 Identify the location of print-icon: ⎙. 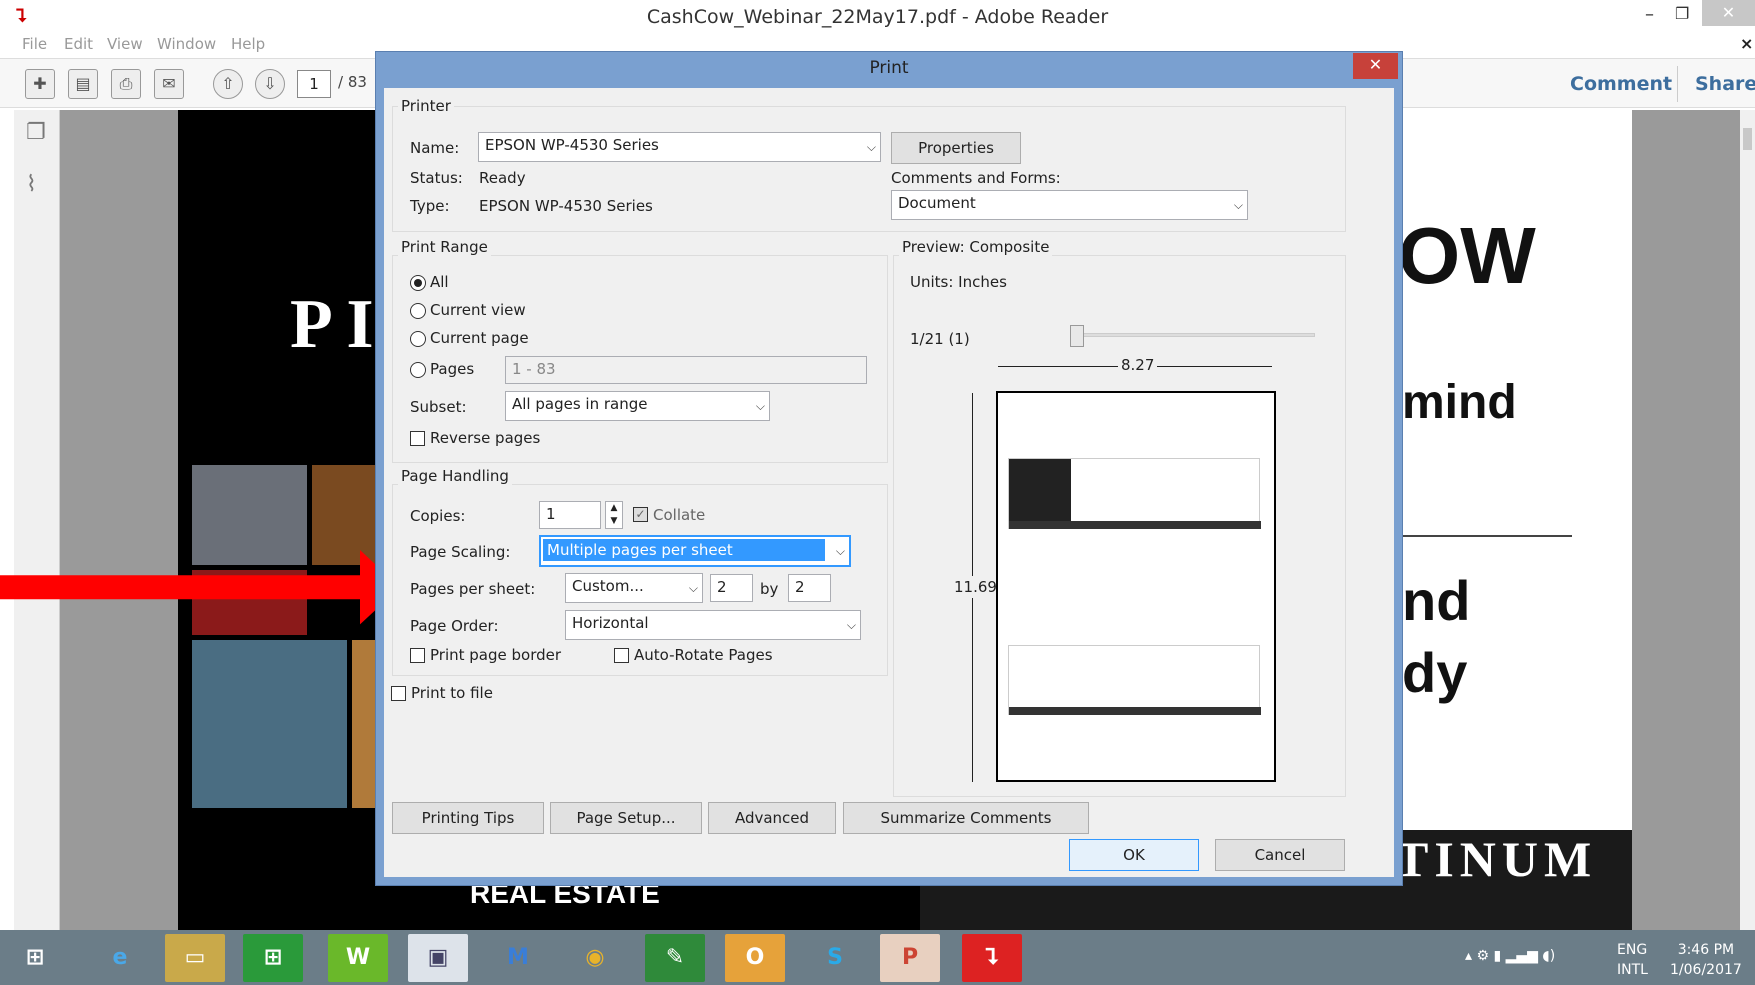
(126, 84).